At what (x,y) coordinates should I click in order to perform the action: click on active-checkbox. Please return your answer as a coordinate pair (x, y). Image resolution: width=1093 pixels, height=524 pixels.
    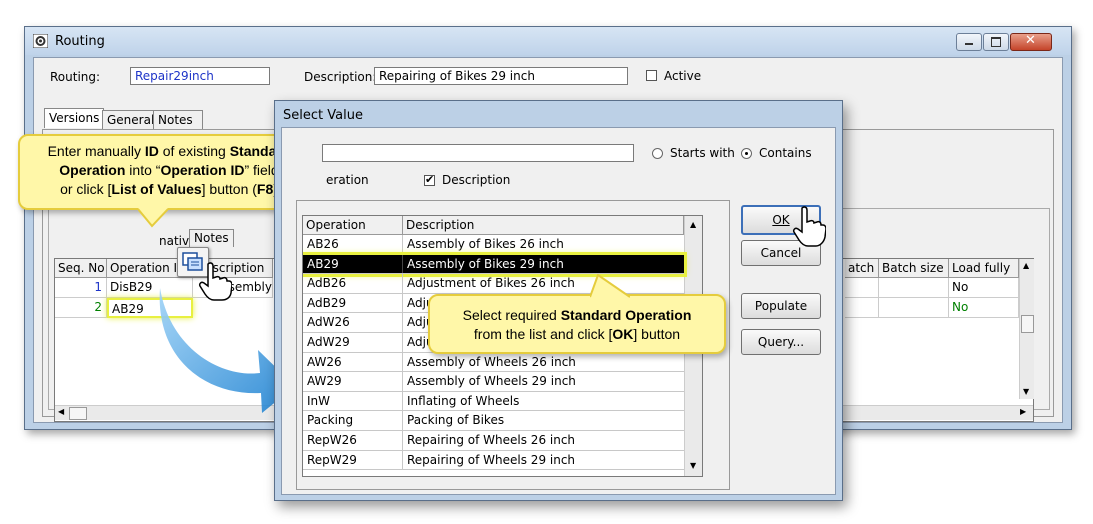
    Looking at the image, I should click on (651, 75).